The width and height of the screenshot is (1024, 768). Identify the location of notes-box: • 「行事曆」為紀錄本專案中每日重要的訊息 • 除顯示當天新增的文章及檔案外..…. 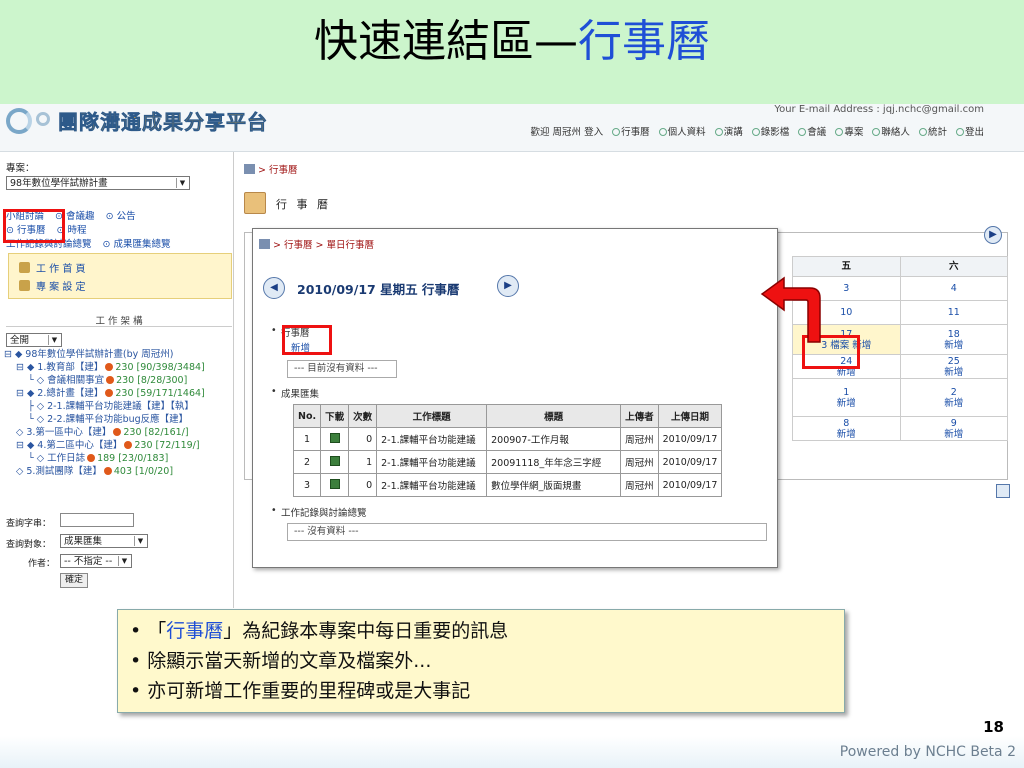
(481, 661).